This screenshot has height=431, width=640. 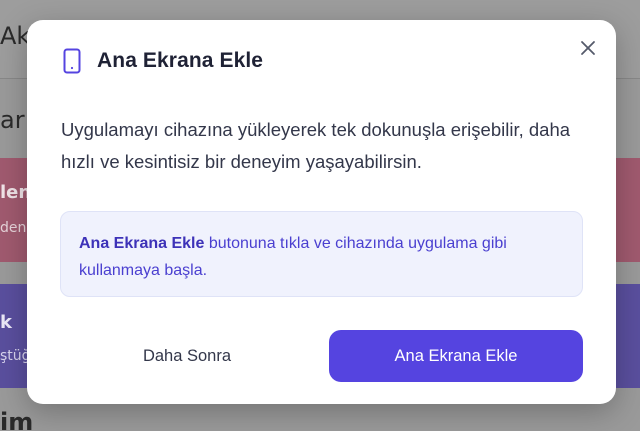 What do you see at coordinates (6, 322) in the screenshot?
I see `background-card-title: k` at bounding box center [6, 322].